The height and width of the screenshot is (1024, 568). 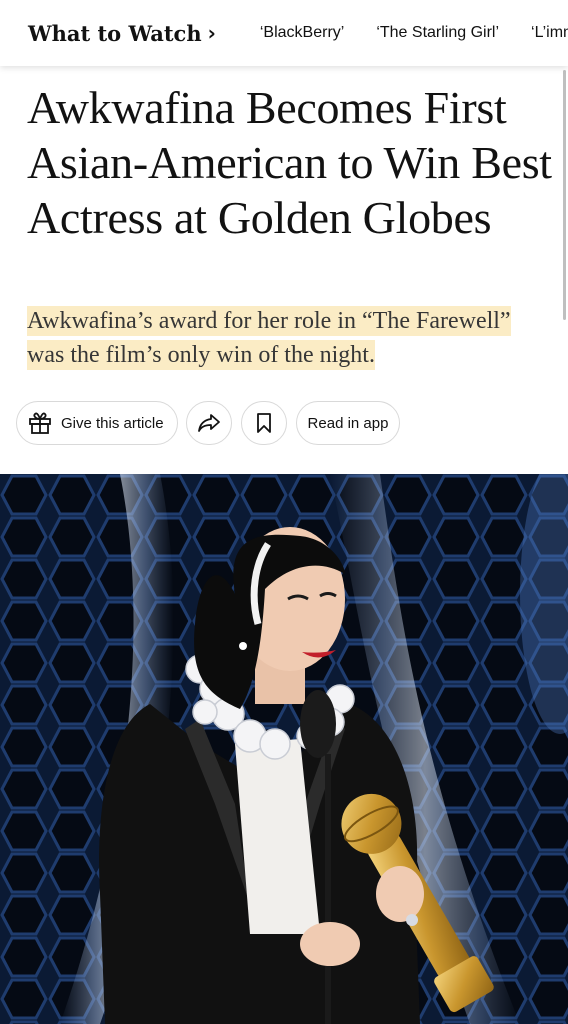 I want to click on share-icon, so click(x=209, y=423).